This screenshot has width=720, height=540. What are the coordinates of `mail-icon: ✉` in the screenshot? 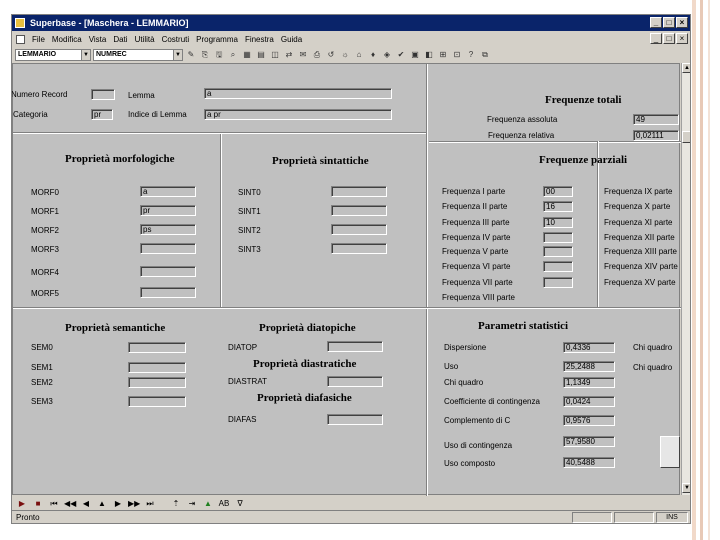 It's located at (303, 54).